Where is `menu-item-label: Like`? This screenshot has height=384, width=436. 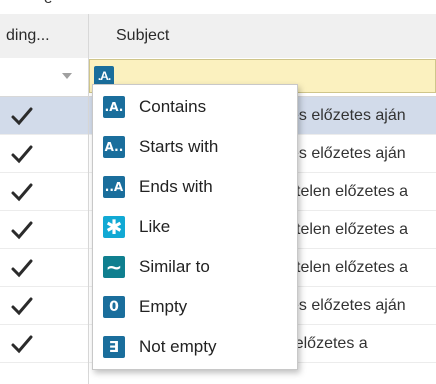
menu-item-label: Like is located at coordinates (155, 226).